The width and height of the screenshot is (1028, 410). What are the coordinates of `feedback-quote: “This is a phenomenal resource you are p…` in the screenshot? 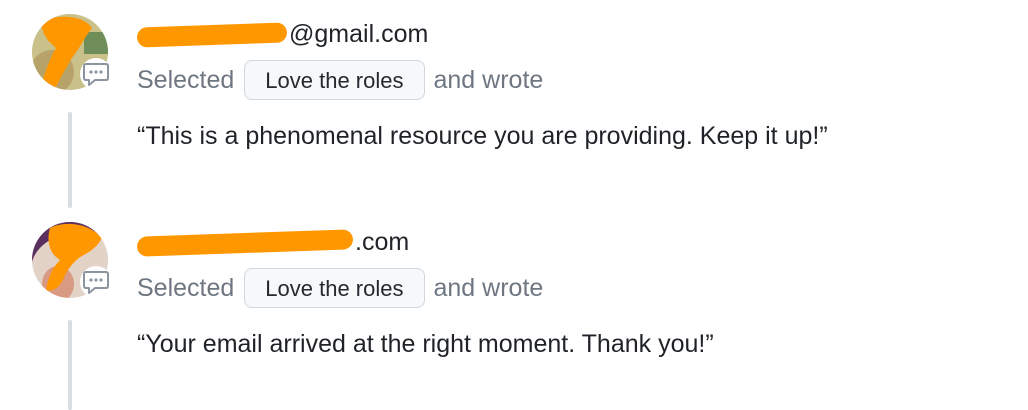 It's located at (482, 136).